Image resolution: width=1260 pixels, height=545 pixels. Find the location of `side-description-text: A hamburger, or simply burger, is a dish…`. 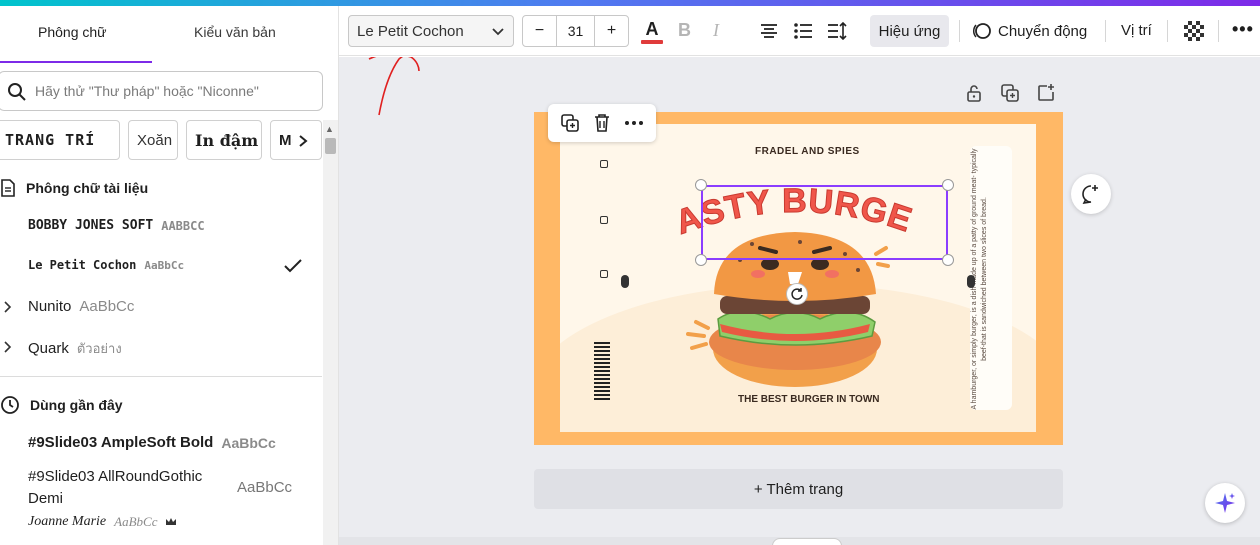

side-description-text: A hamburger, or simply burger, is a dish… is located at coordinates (979, 279).